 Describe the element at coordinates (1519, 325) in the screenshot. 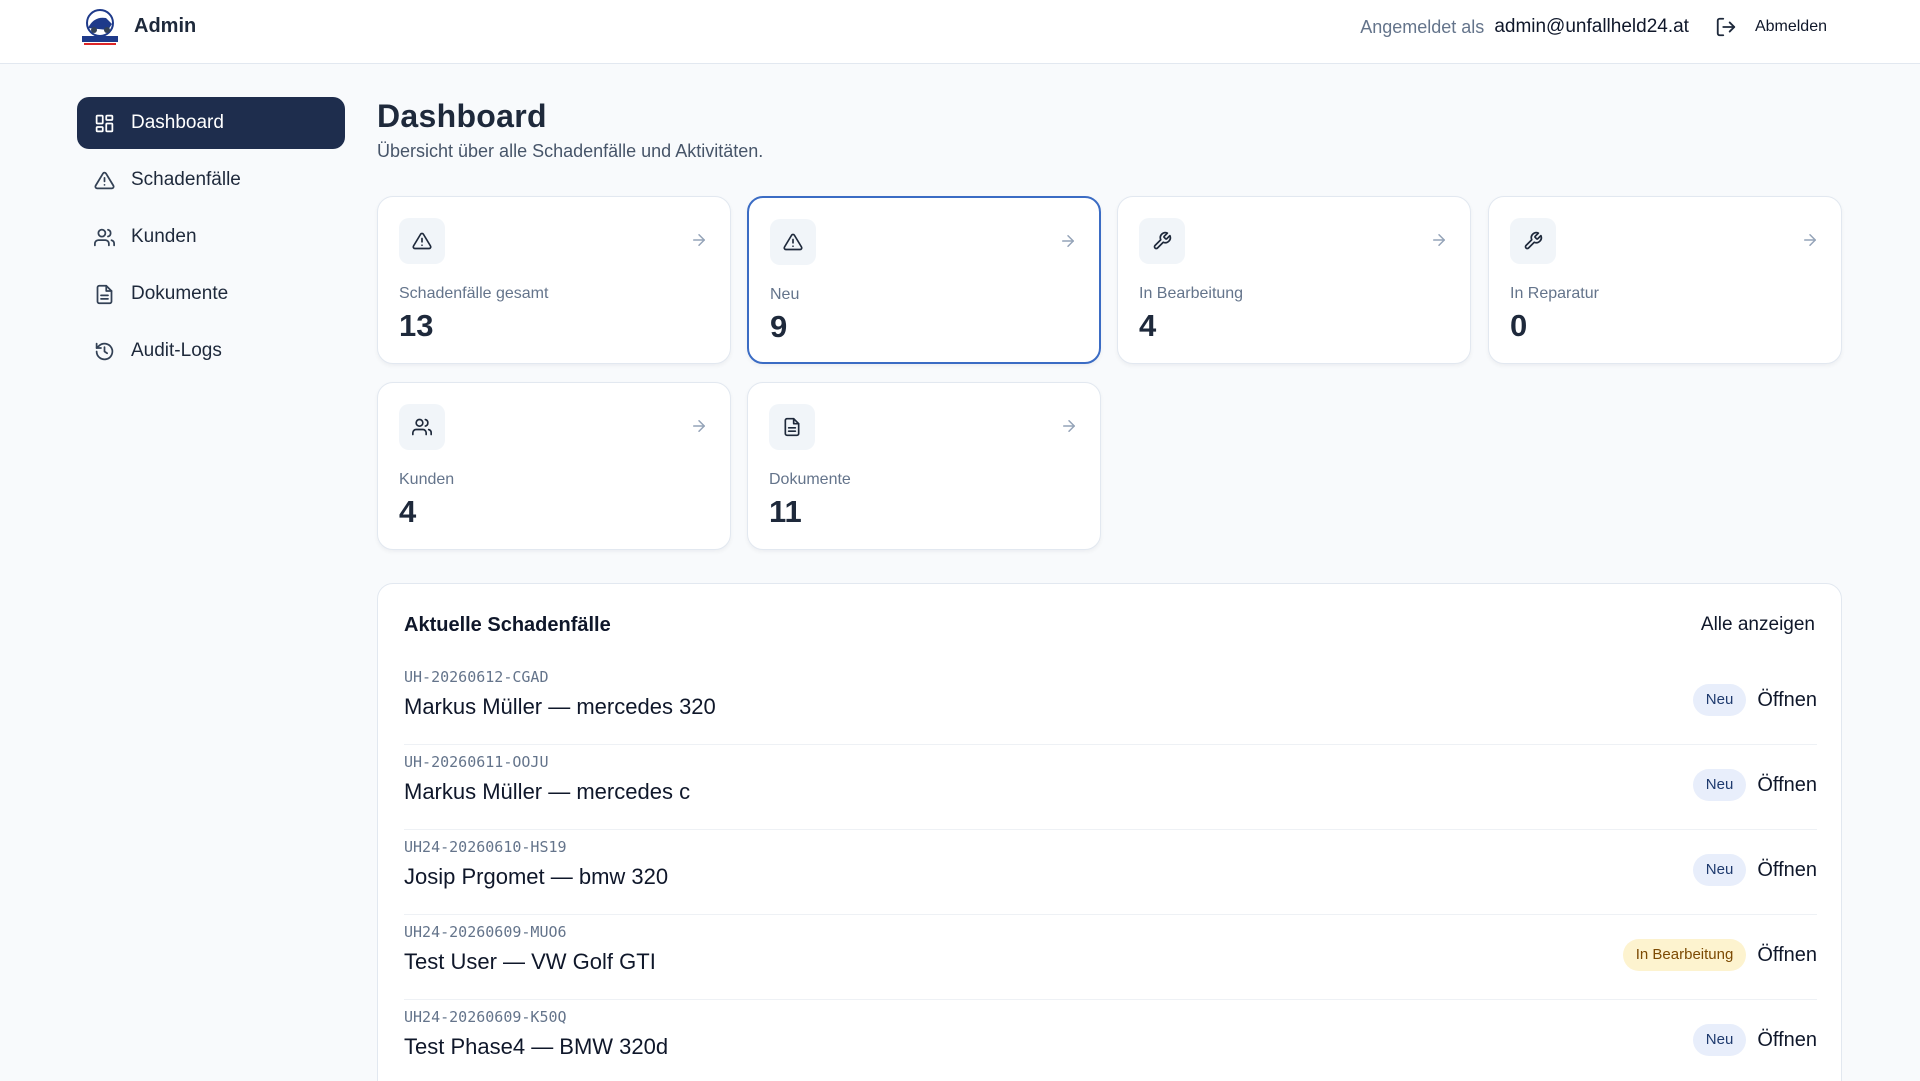

I see `stat-value: 0` at that location.